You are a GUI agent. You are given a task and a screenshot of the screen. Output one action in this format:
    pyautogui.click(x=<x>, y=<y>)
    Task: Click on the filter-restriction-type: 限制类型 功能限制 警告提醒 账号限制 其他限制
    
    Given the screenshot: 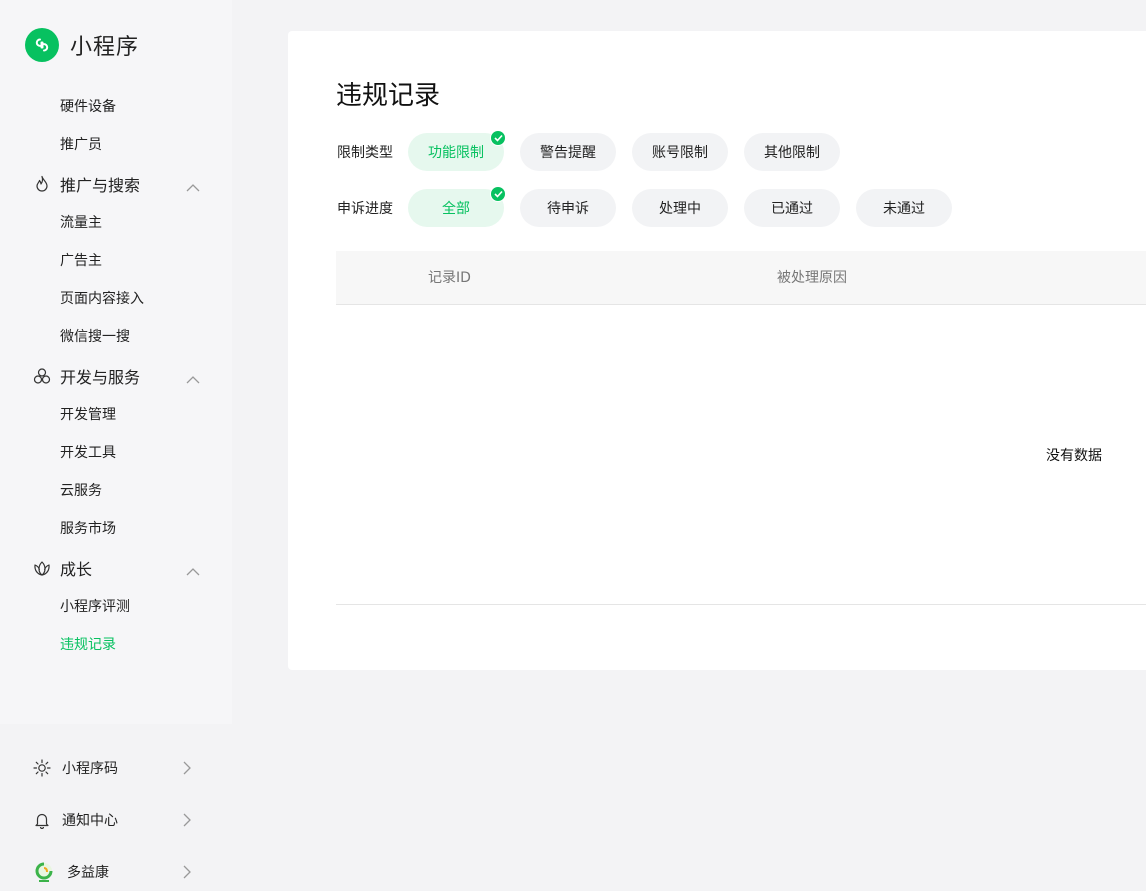 What is the action you would take?
    pyautogui.click(x=596, y=150)
    